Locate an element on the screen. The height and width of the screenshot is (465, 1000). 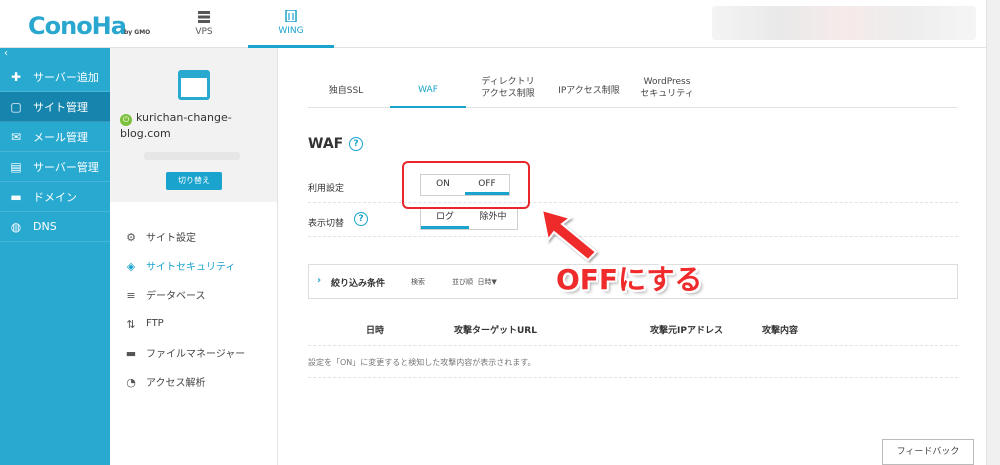
menu-site-settings: ⚙ サイト設定 is located at coordinates (193, 236).